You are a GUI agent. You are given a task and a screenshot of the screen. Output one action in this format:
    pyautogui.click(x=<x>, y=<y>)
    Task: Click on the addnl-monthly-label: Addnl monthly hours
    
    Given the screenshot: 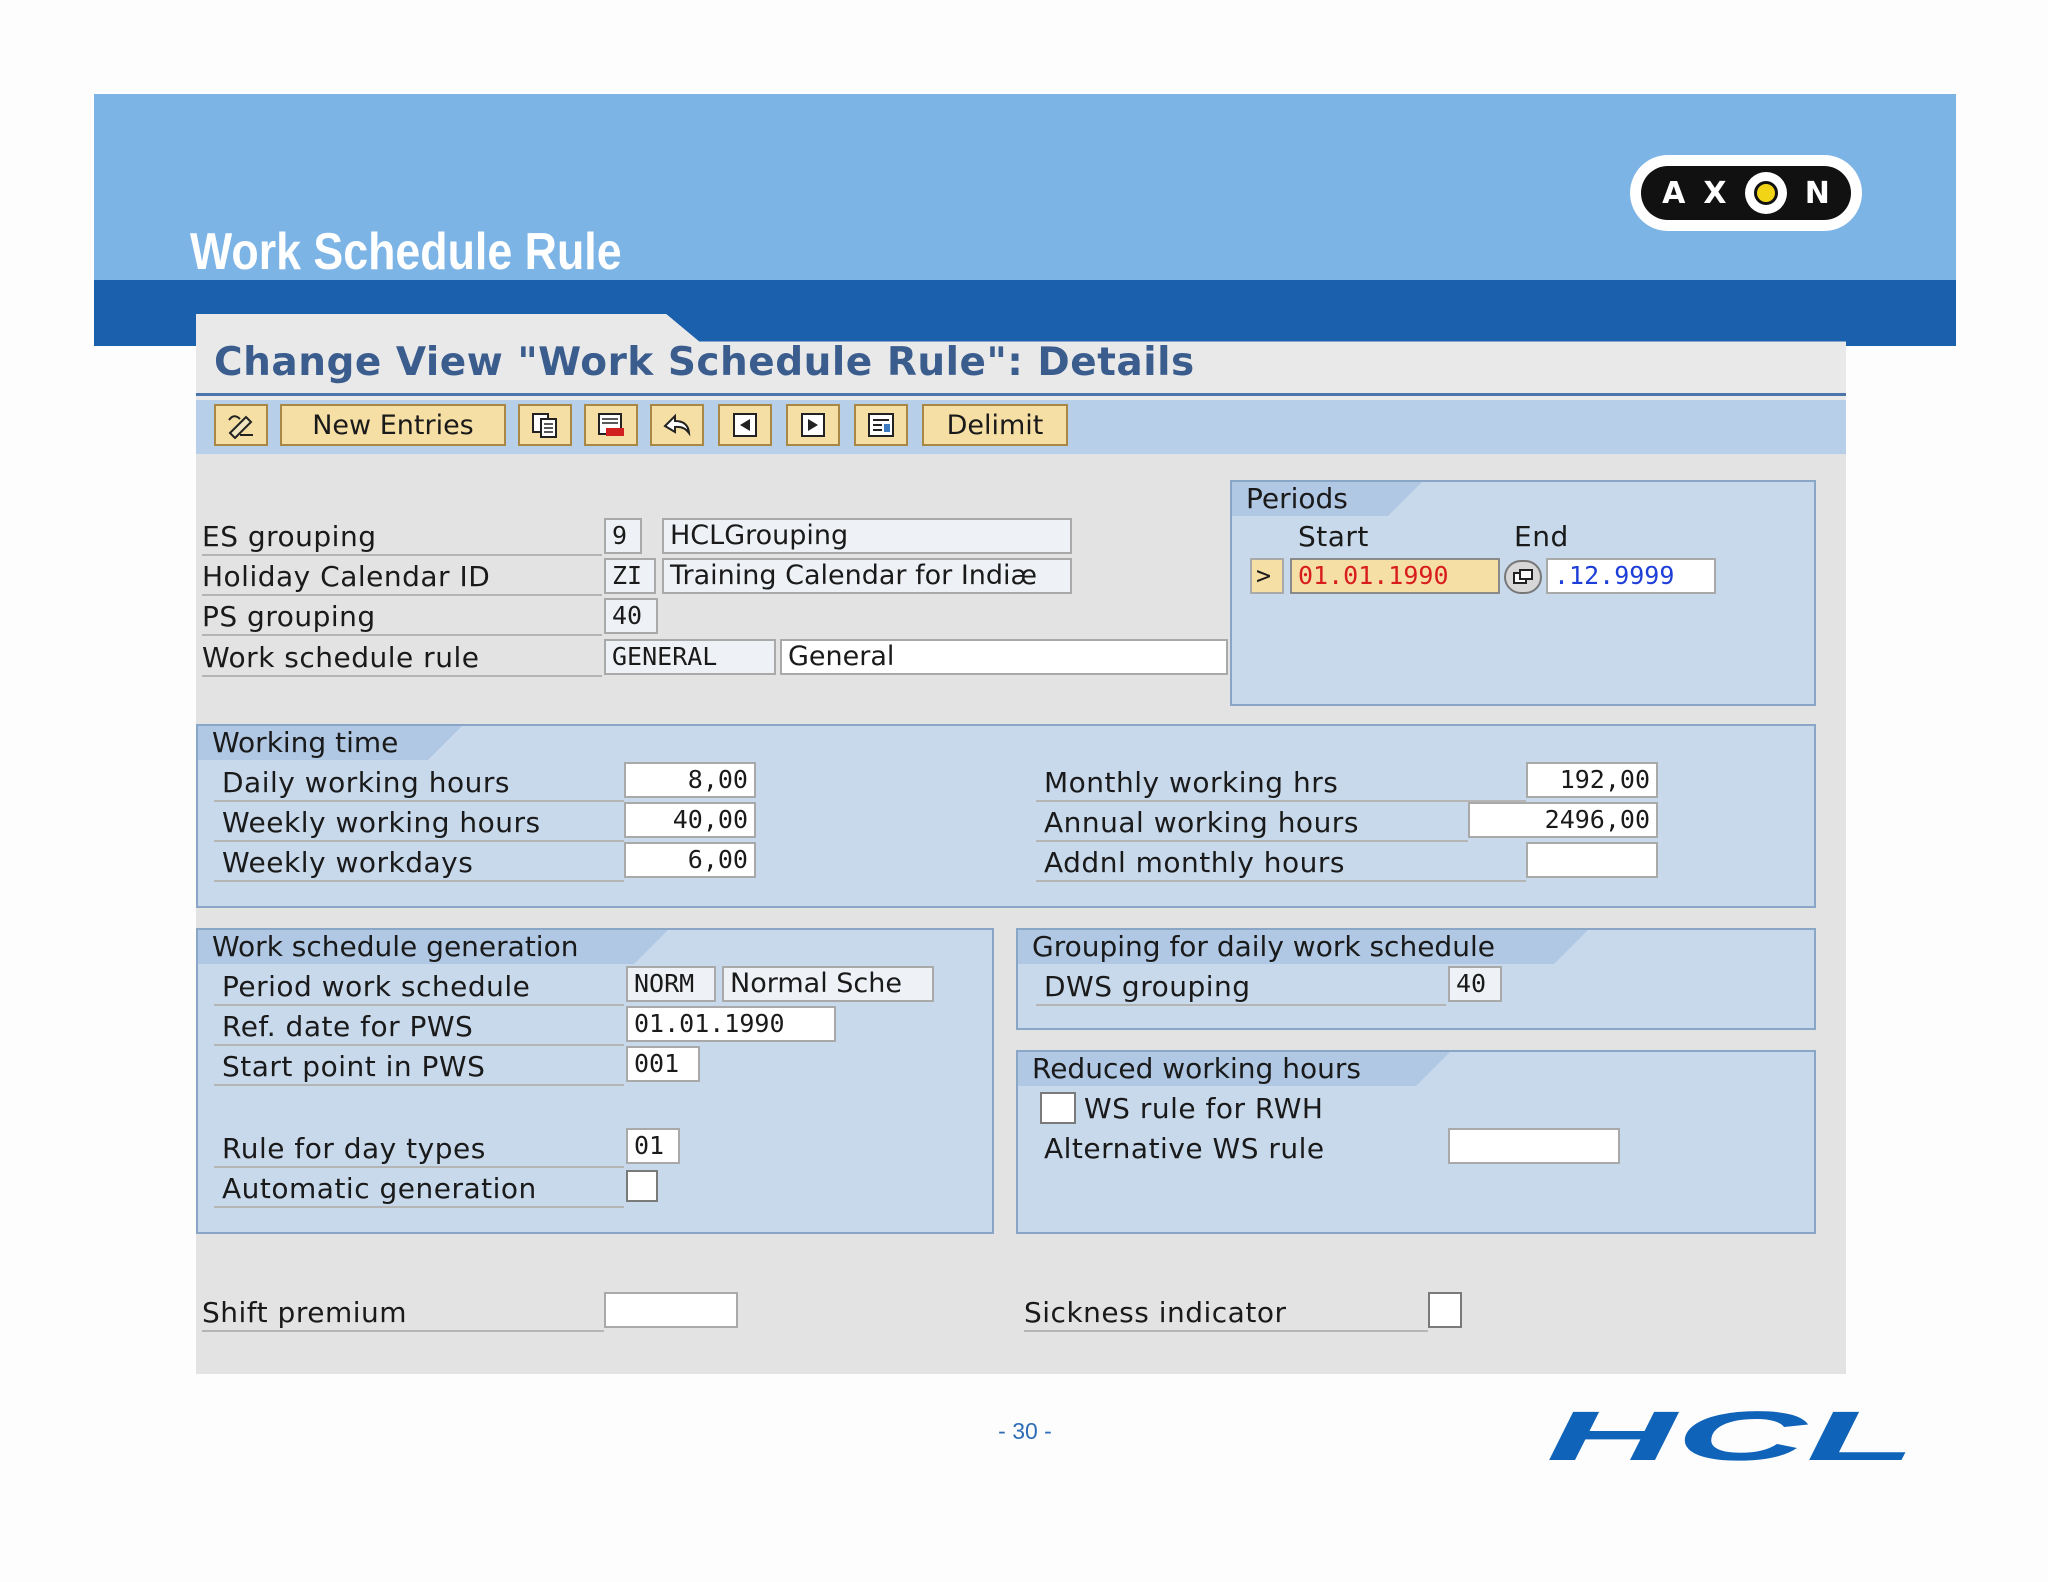 What is the action you would take?
    pyautogui.click(x=1194, y=862)
    